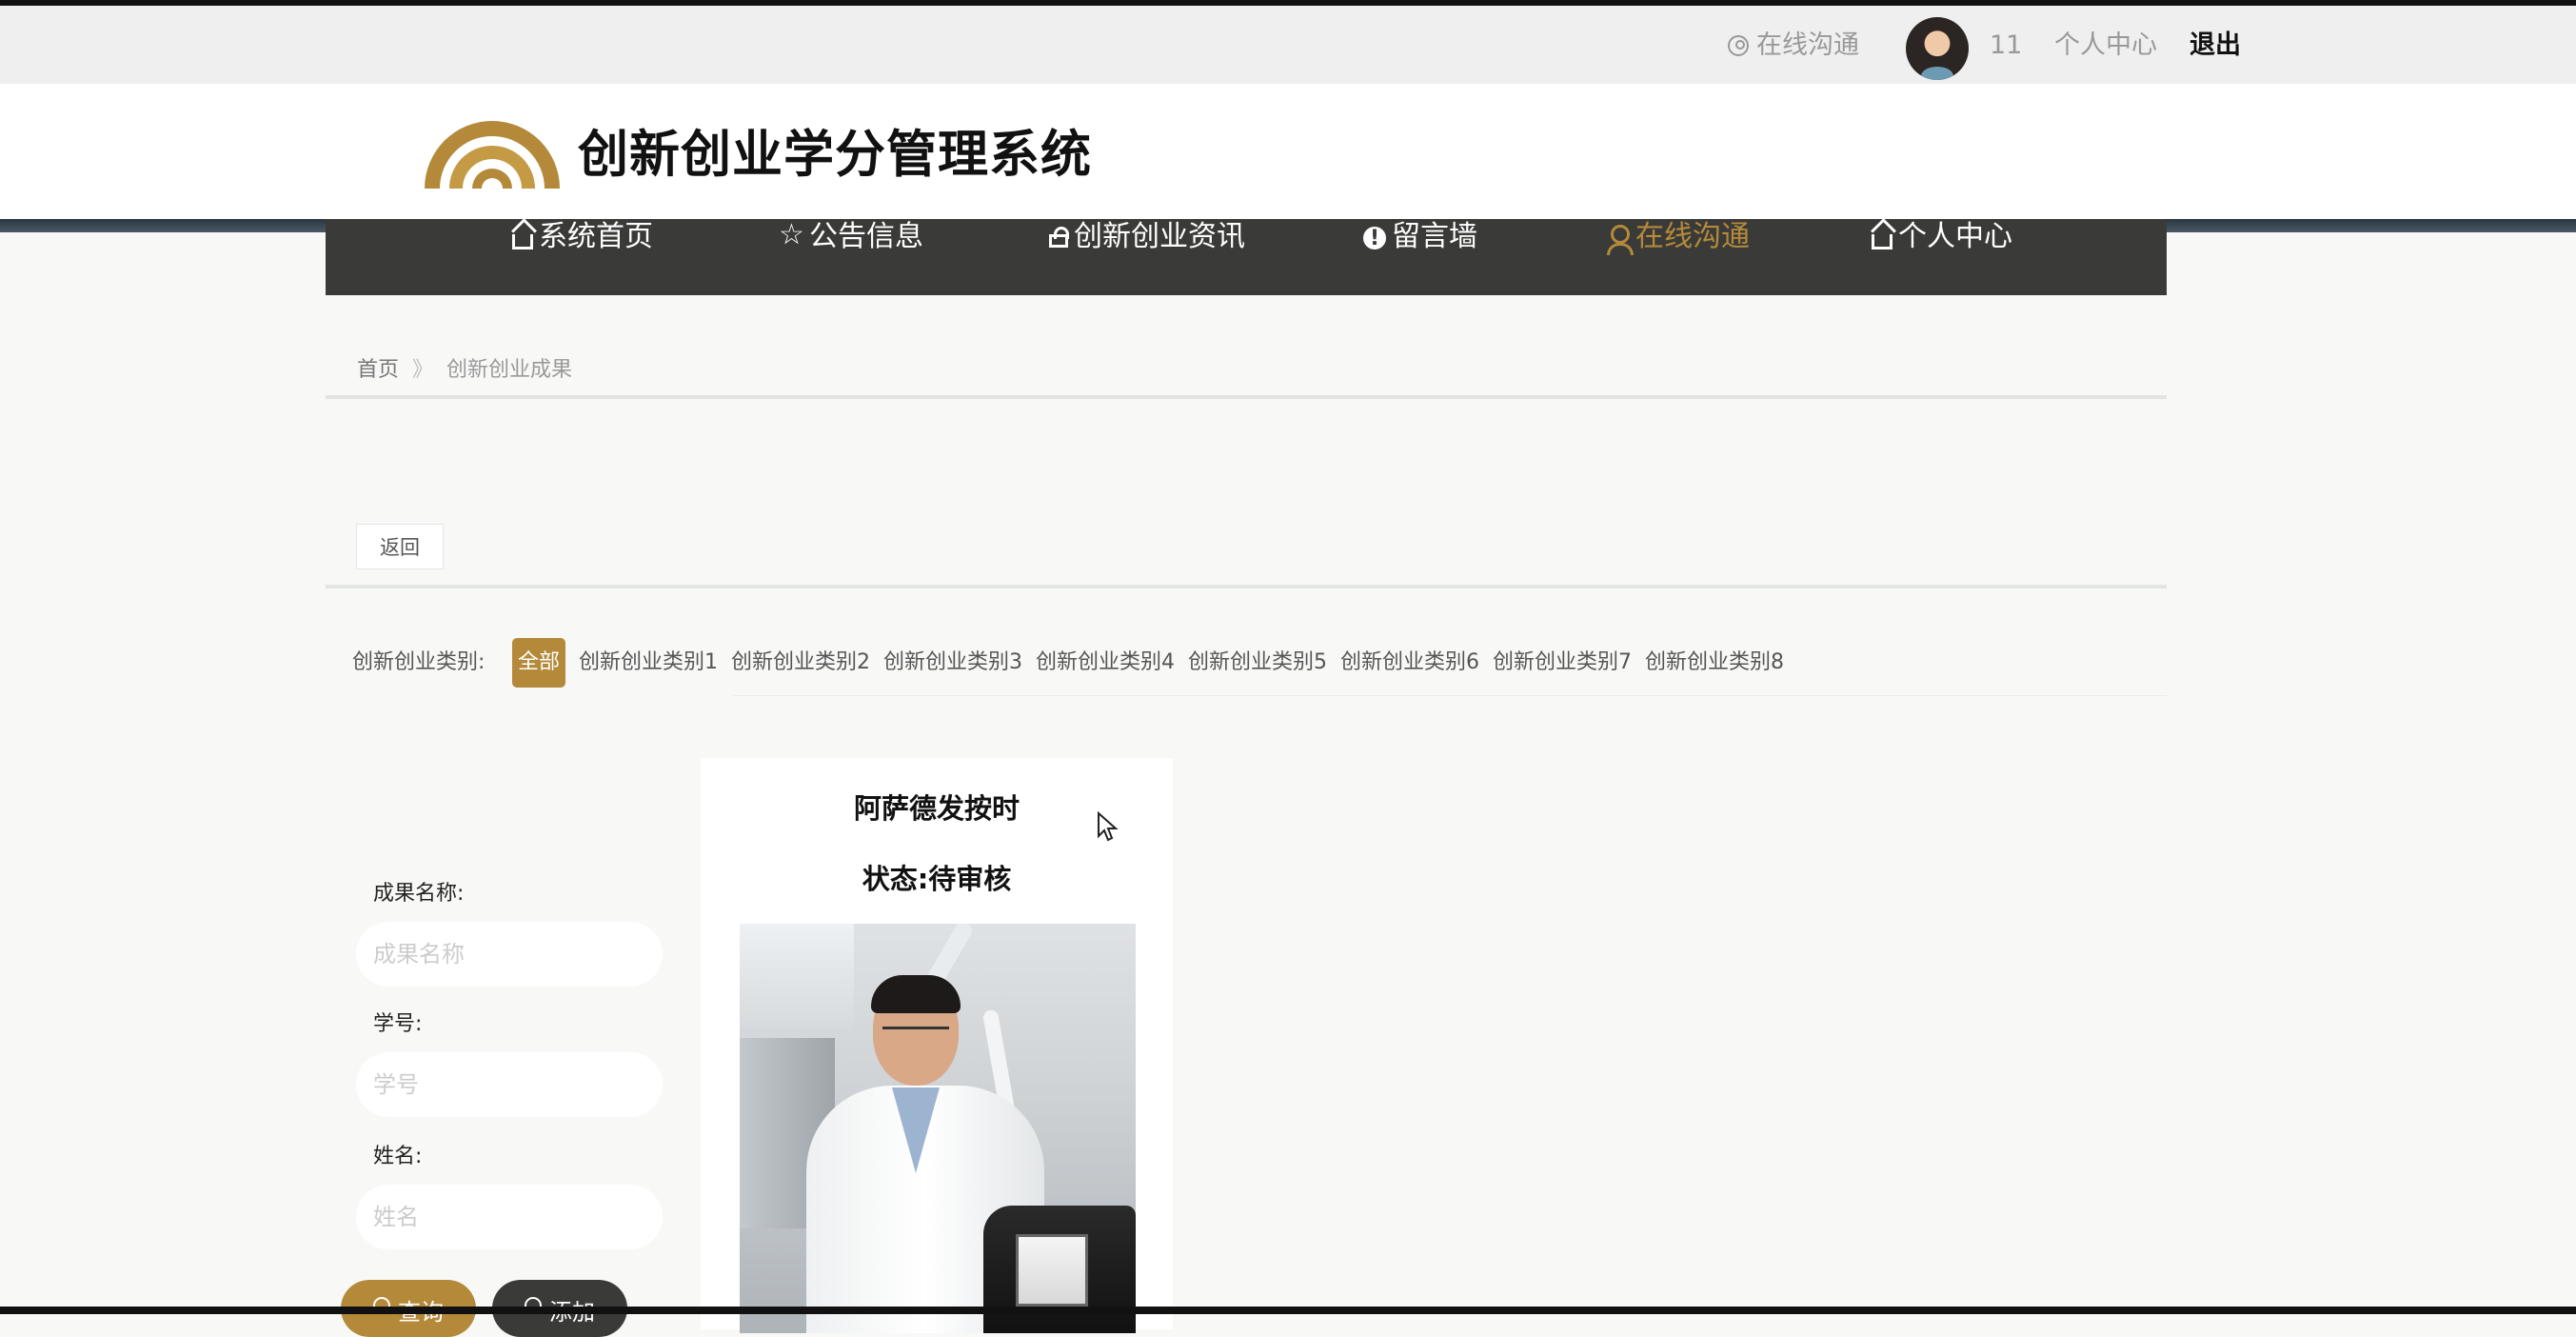  What do you see at coordinates (648, 663) in the screenshot?
I see `category-item: 创新创业类别1` at bounding box center [648, 663].